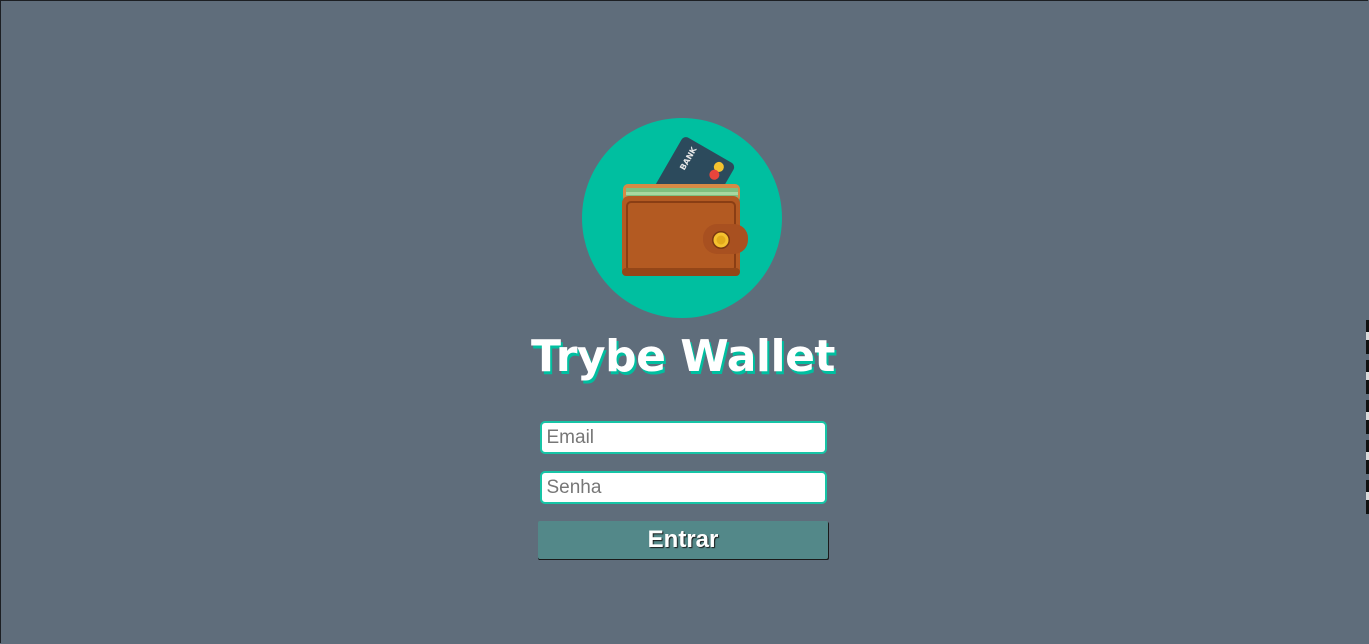 The height and width of the screenshot is (644, 1369). What do you see at coordinates (683, 488) in the screenshot?
I see `password-input` at bounding box center [683, 488].